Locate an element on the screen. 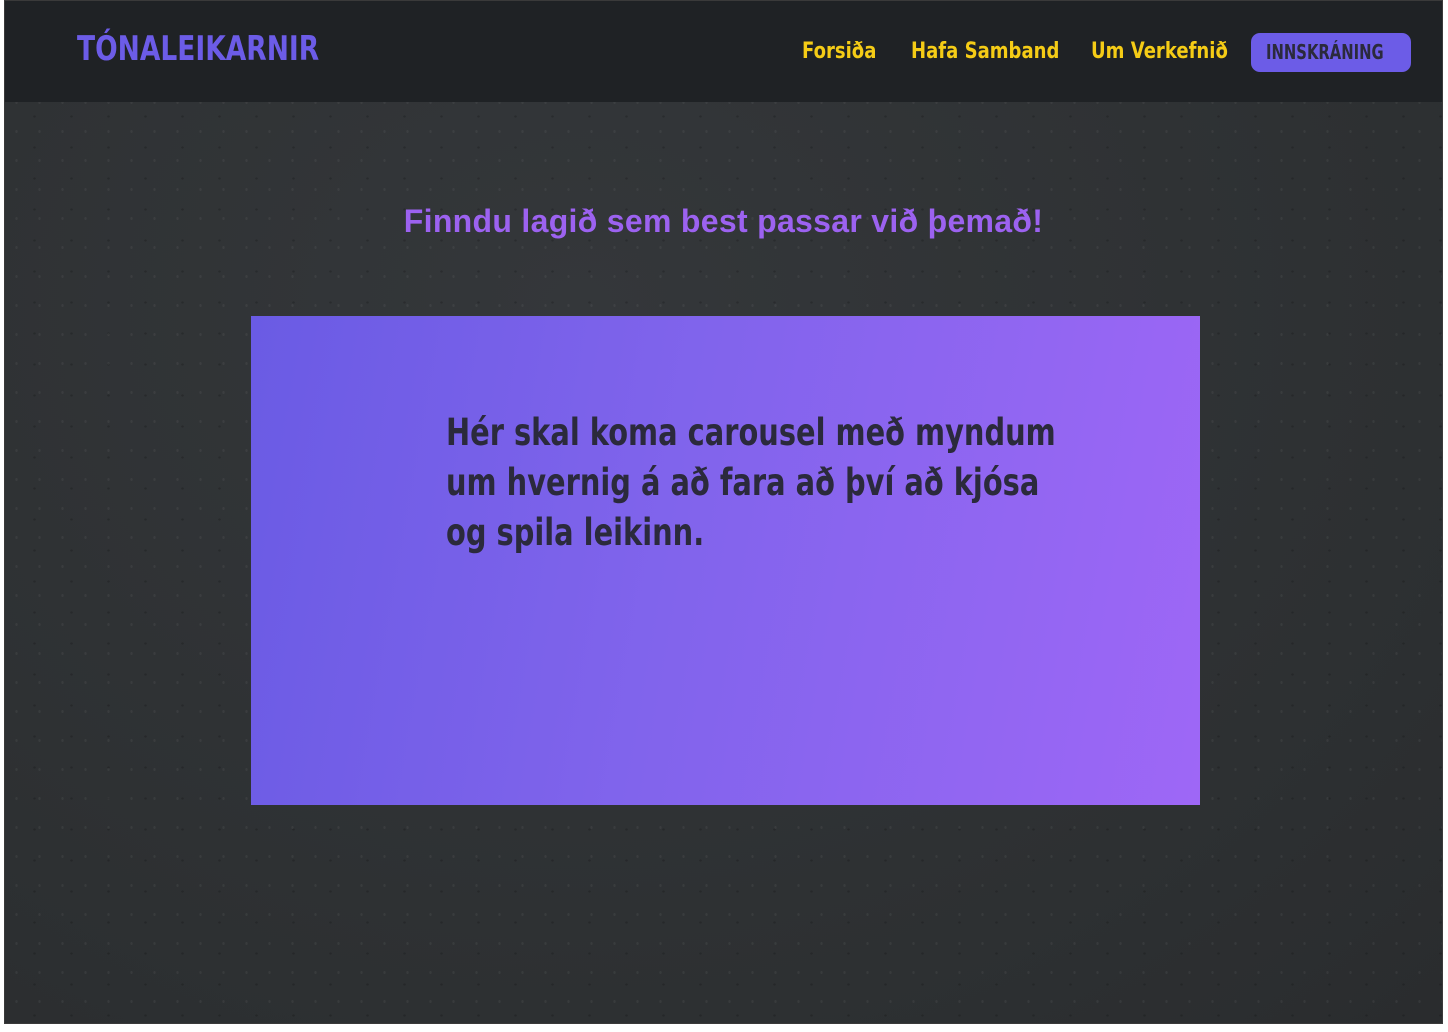 This screenshot has height=1032, width=1448. login-button: INNSKRÁNING is located at coordinates (1331, 52).